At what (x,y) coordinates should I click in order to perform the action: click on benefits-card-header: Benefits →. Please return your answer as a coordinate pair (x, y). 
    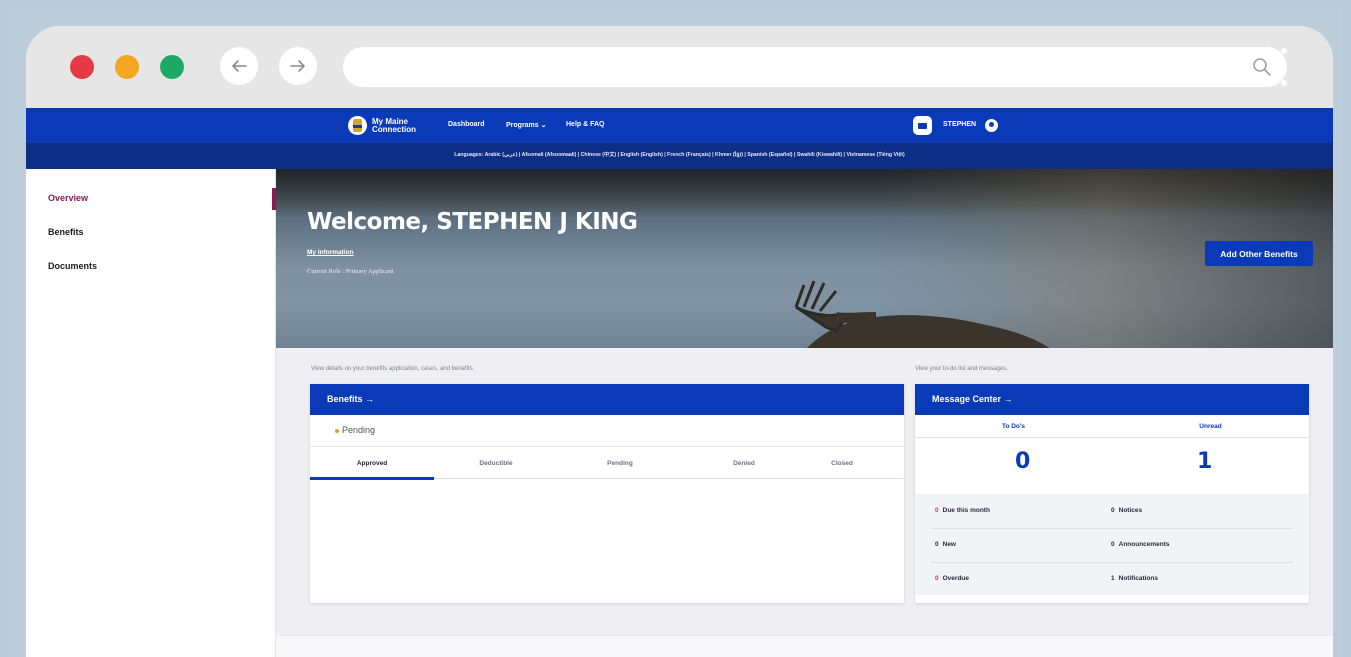
    Looking at the image, I should click on (607, 399).